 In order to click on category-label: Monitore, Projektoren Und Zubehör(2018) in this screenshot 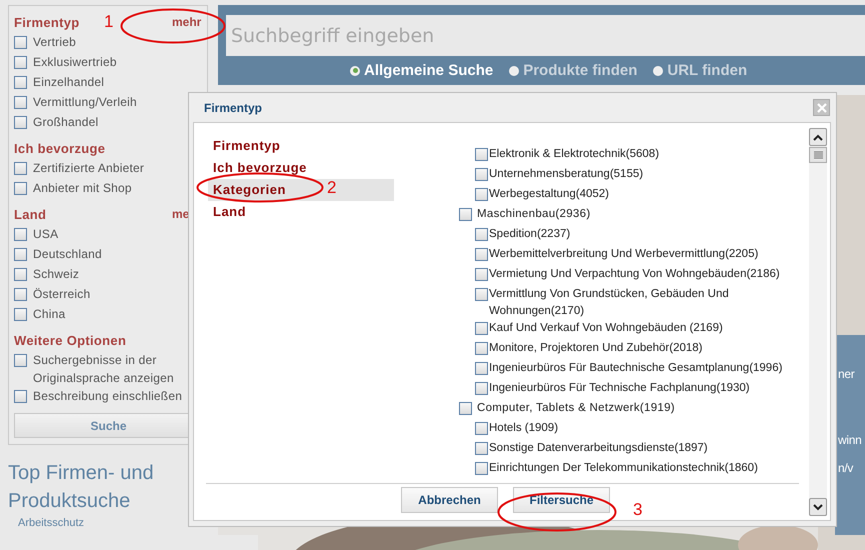, I will do `click(596, 348)`.